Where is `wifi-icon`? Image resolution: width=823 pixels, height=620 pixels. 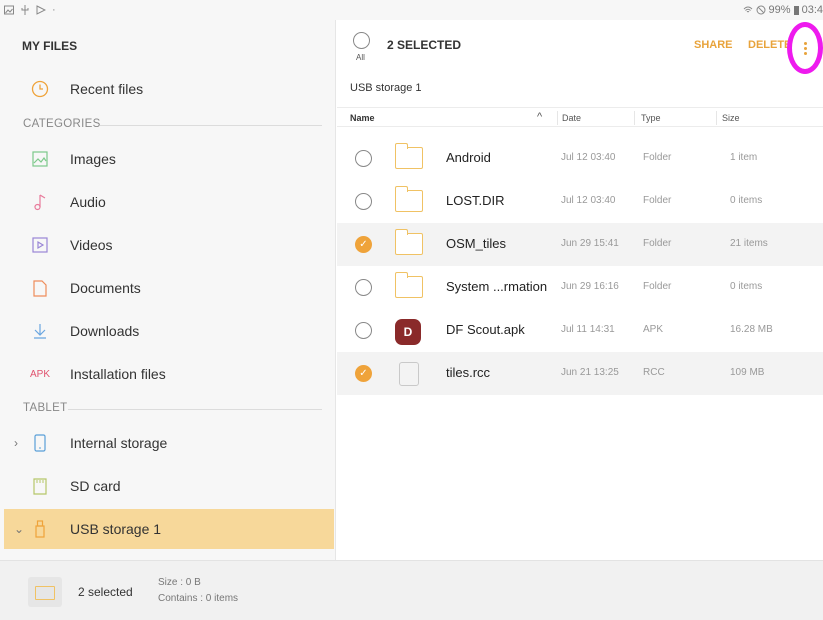
wifi-icon is located at coordinates (747, 9).